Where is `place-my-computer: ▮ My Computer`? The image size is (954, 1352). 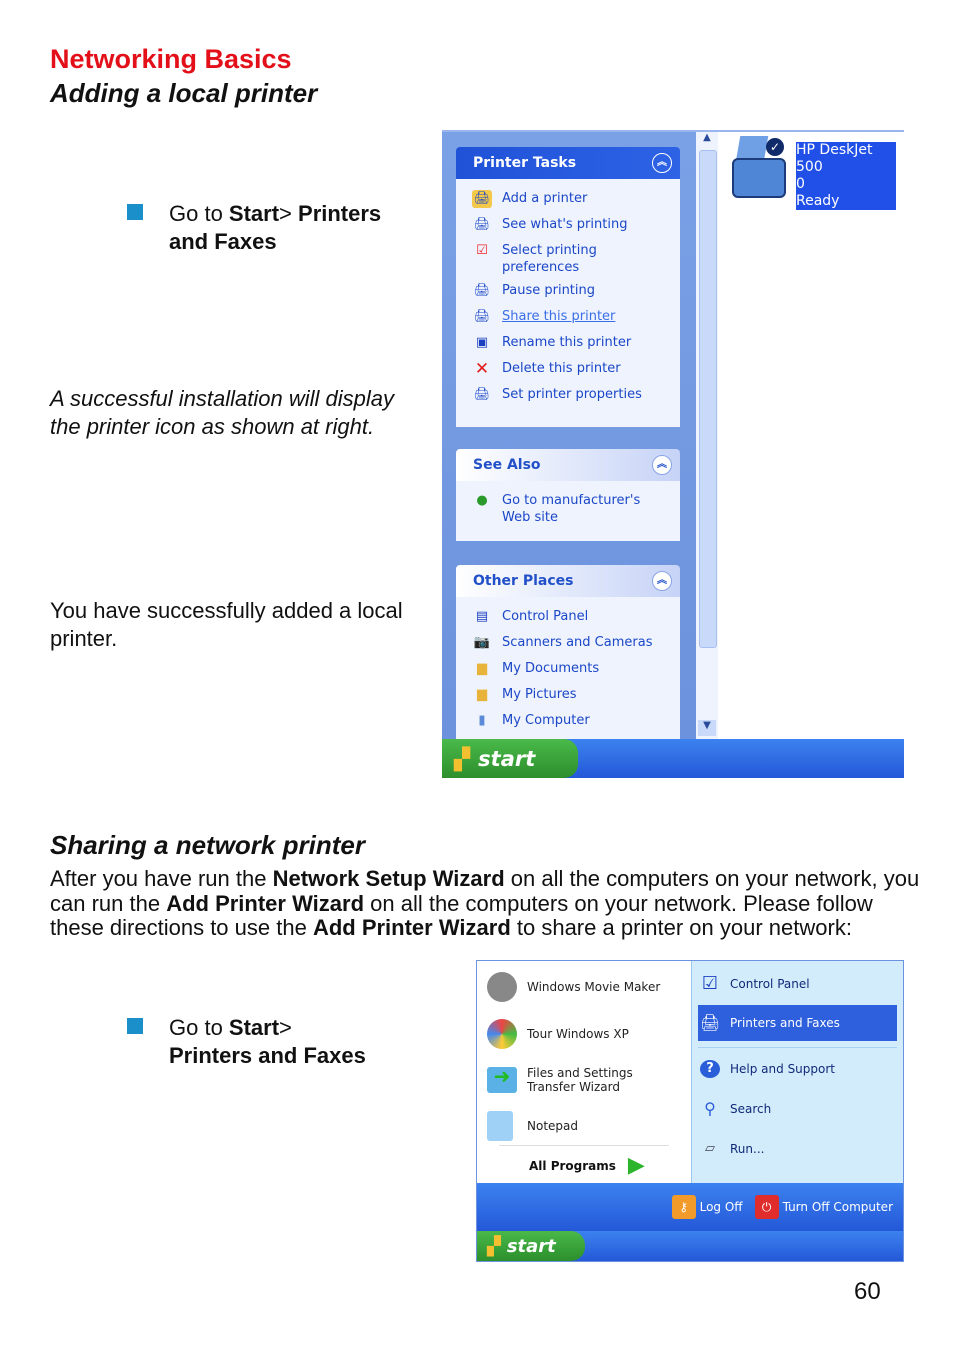
place-my-computer: ▮ My Computer is located at coordinates (568, 722).